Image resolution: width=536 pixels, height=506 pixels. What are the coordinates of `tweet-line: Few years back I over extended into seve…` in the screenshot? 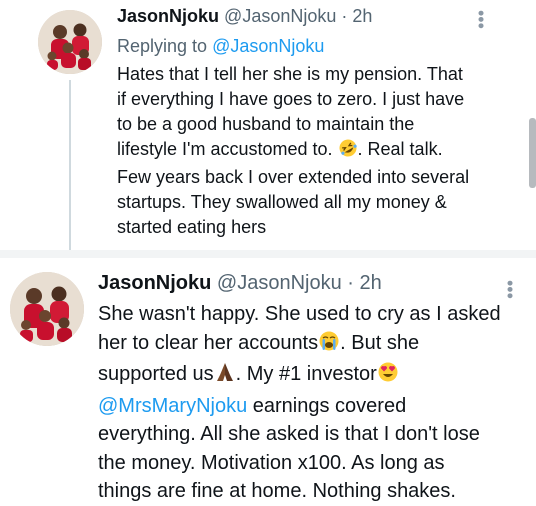 It's located at (293, 177).